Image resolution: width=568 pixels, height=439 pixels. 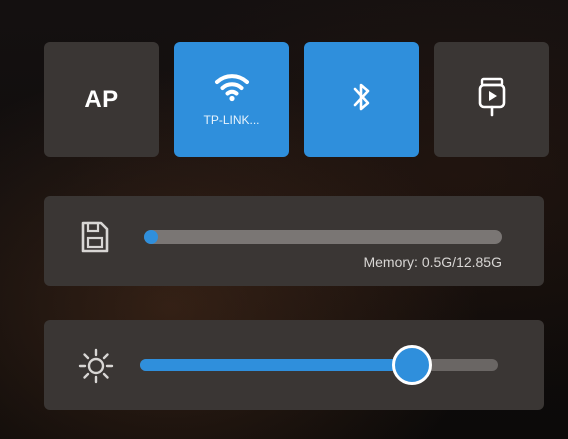 What do you see at coordinates (232, 89) in the screenshot?
I see `wifi-icon` at bounding box center [232, 89].